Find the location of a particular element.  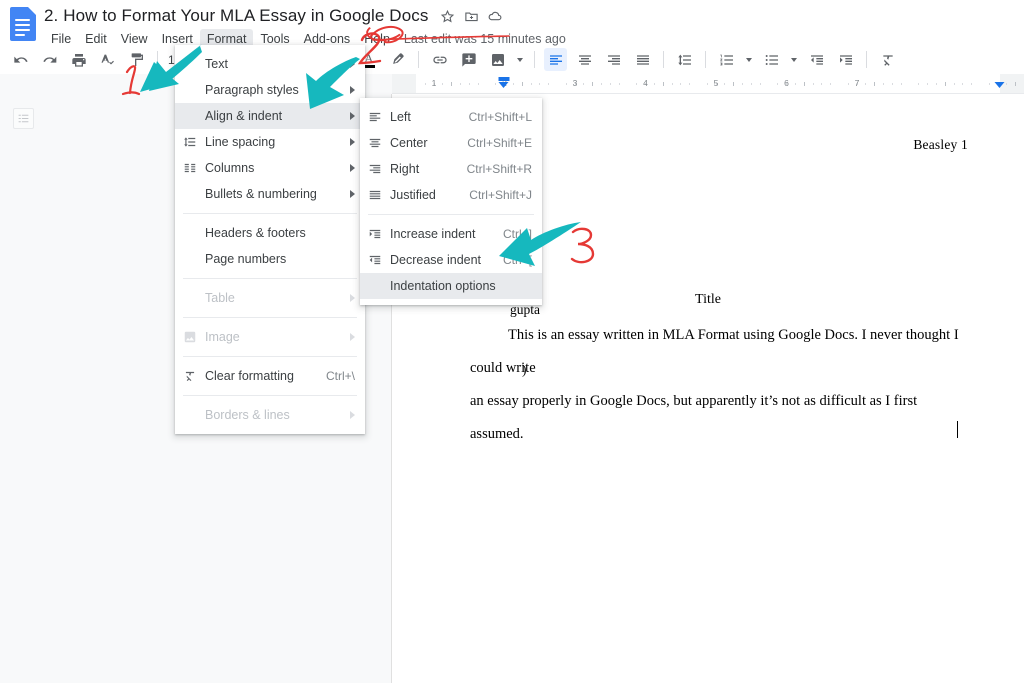

menu-item-label: Paragraph styles is located at coordinates (252, 90).